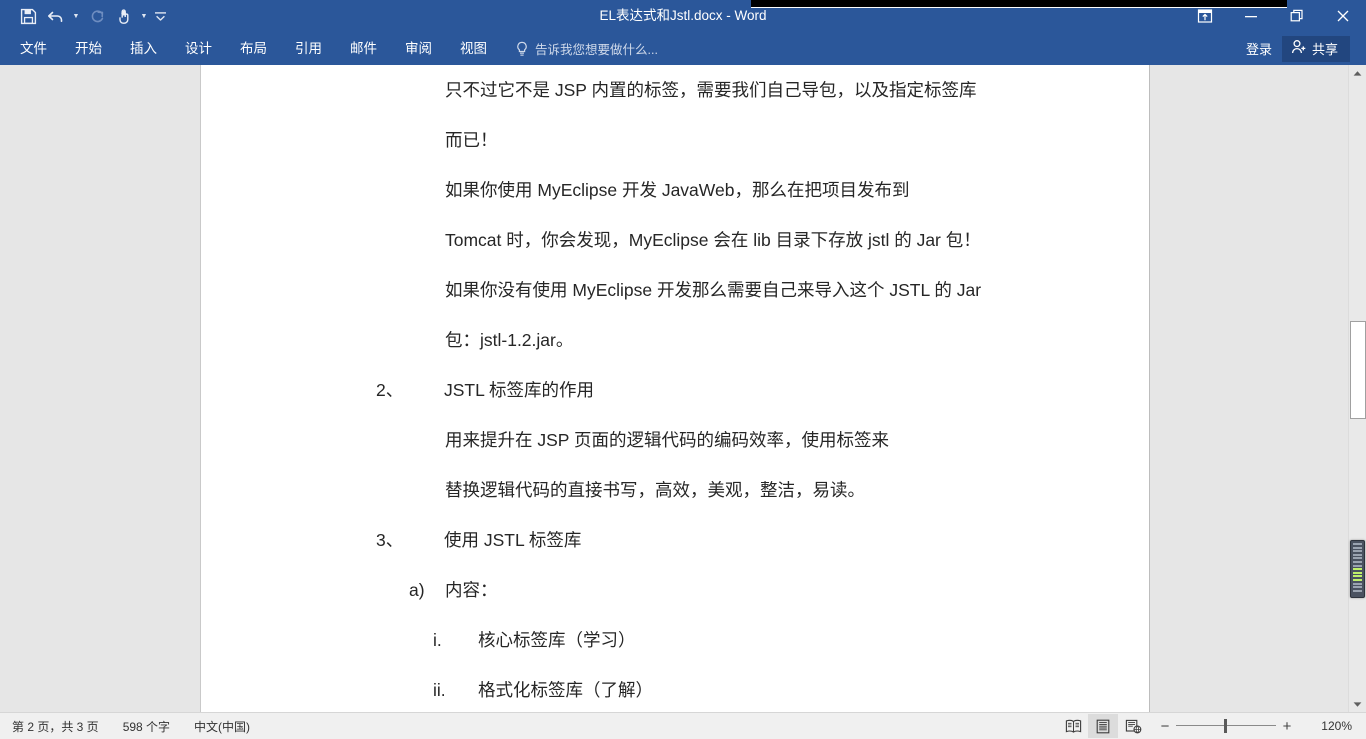 The height and width of the screenshot is (739, 1366). I want to click on tab-home: 开始, so click(88, 48).